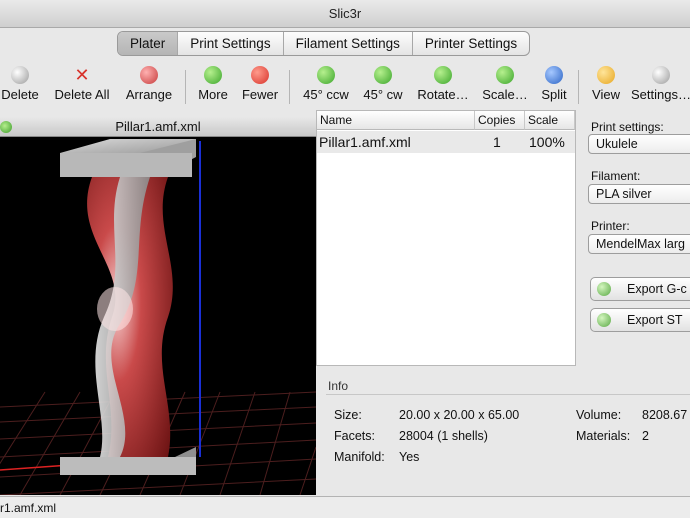  I want to click on facets-label: Facets:, so click(354, 436).